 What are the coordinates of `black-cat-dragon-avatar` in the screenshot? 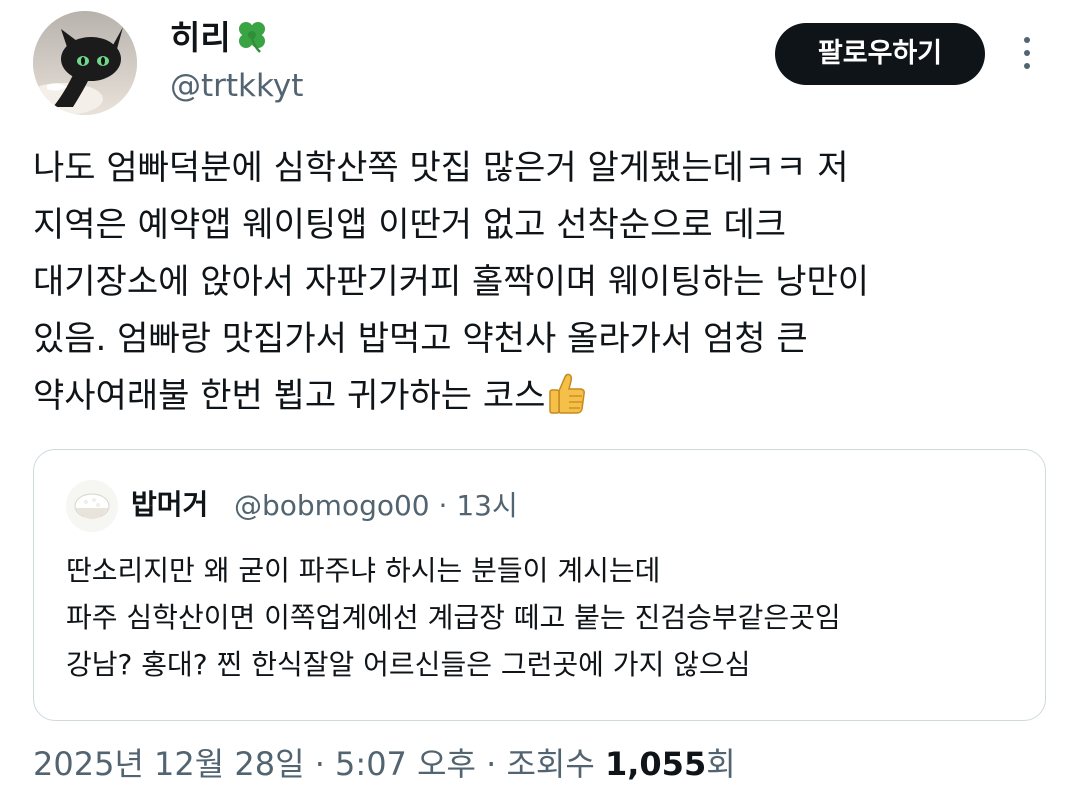 It's located at (85, 63).